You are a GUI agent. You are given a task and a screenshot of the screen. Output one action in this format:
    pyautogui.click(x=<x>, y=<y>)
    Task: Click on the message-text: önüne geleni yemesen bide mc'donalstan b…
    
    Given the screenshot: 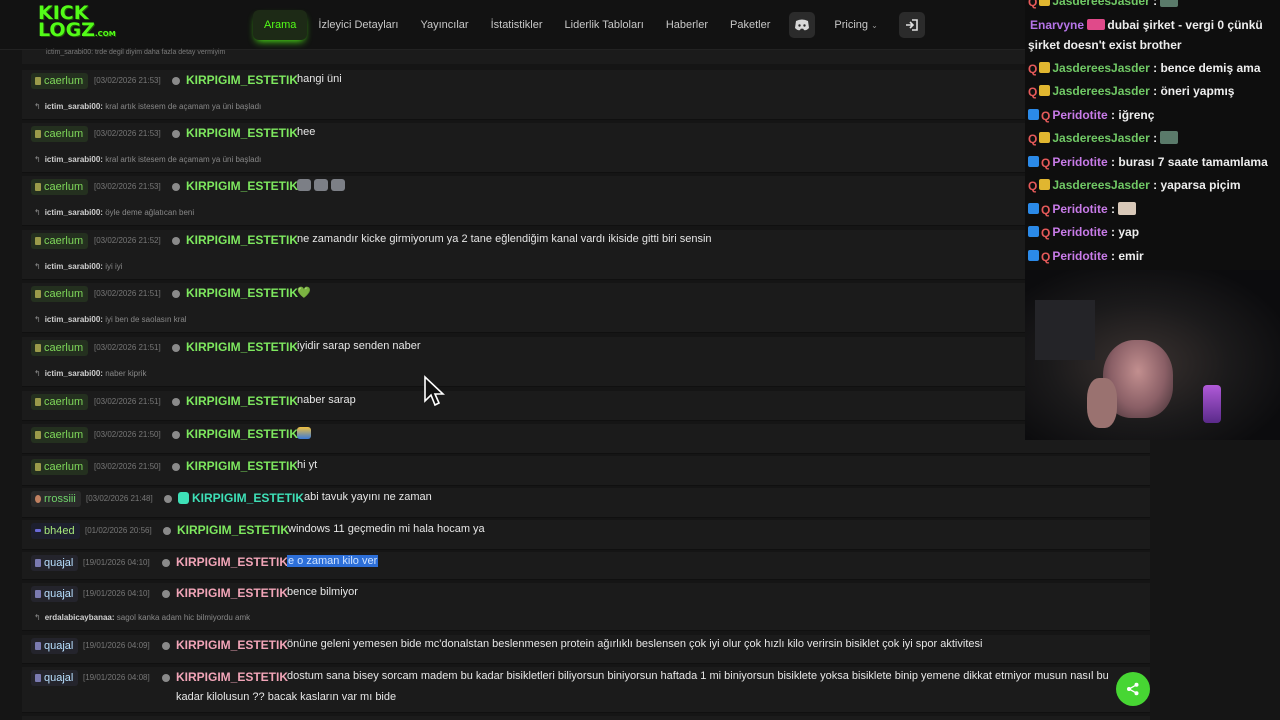 What is the action you would take?
    pyautogui.click(x=635, y=644)
    